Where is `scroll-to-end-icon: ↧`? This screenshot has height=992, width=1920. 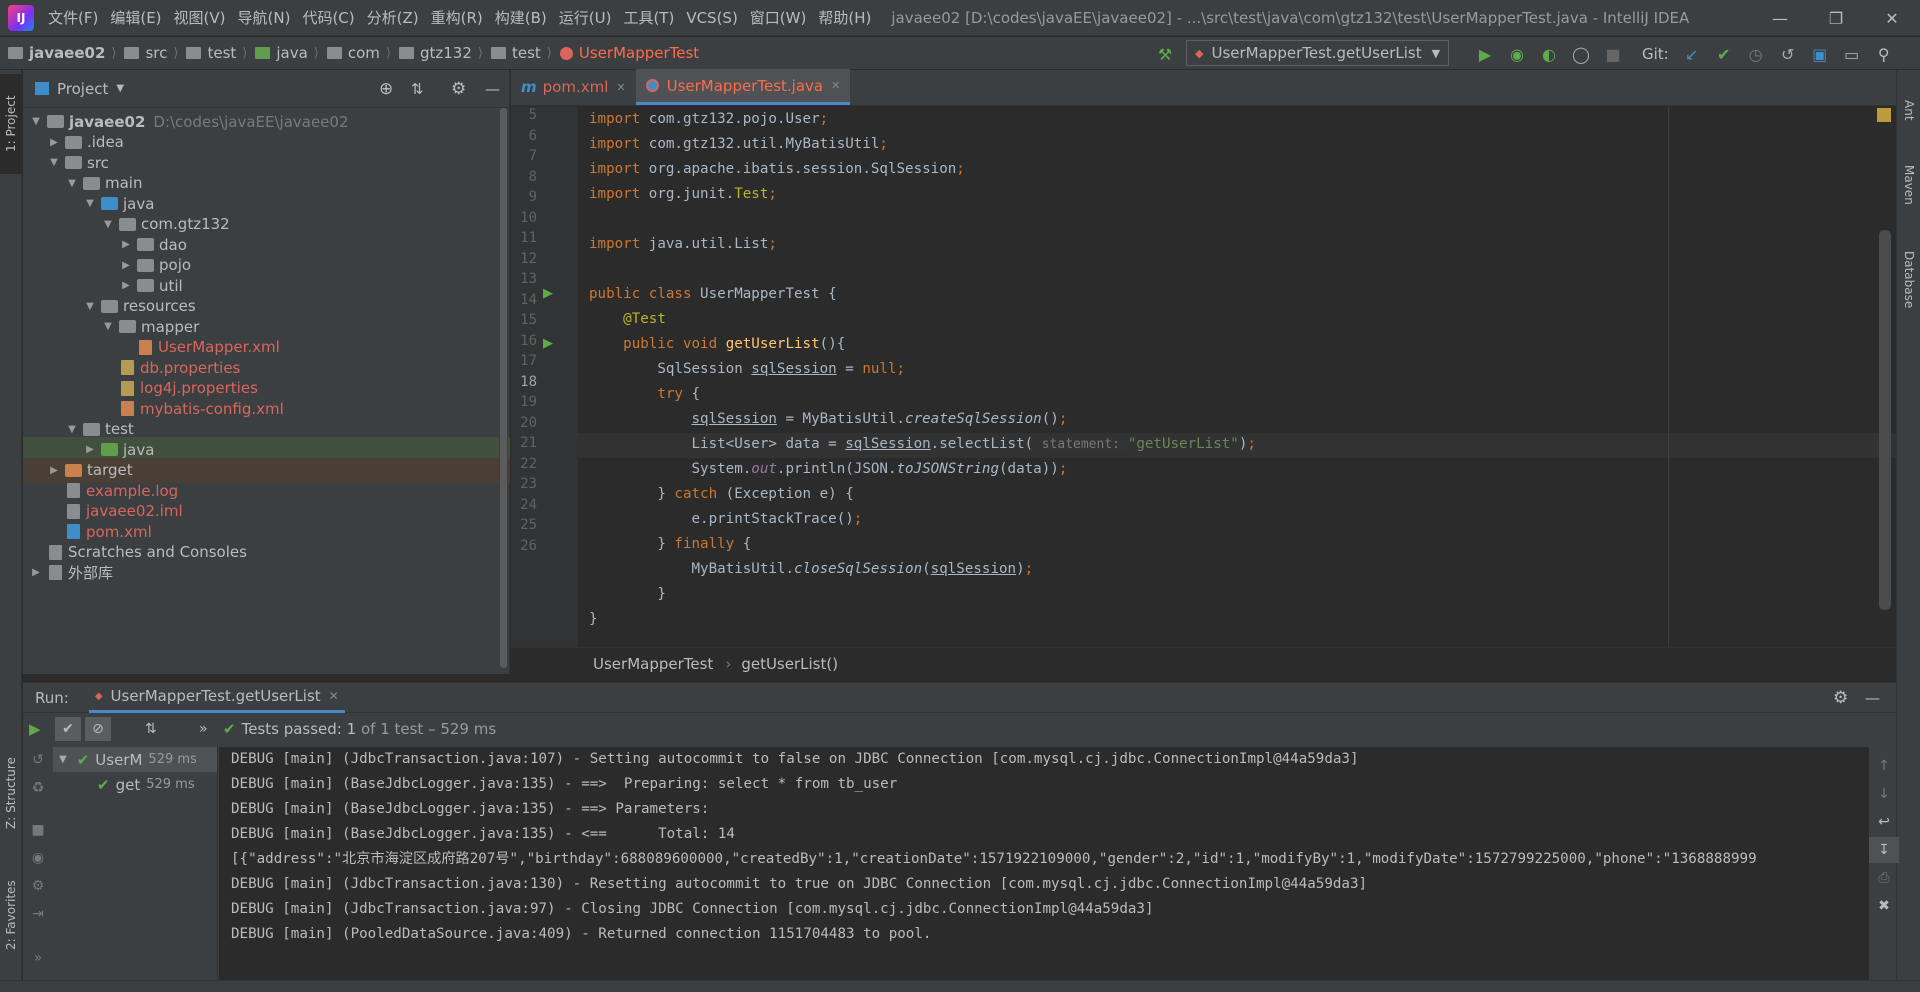
scroll-to-end-icon: ↧ is located at coordinates (1884, 850).